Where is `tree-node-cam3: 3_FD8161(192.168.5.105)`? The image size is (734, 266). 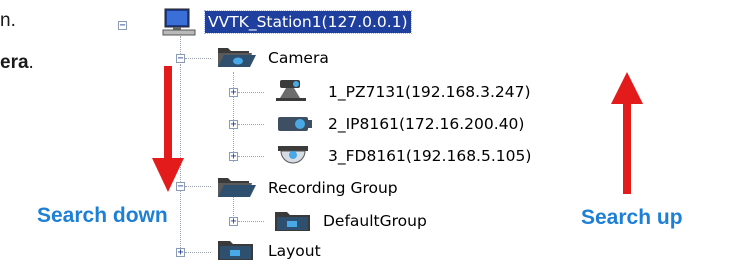 tree-node-cam3: 3_FD8161(192.168.5.105) is located at coordinates (429, 156).